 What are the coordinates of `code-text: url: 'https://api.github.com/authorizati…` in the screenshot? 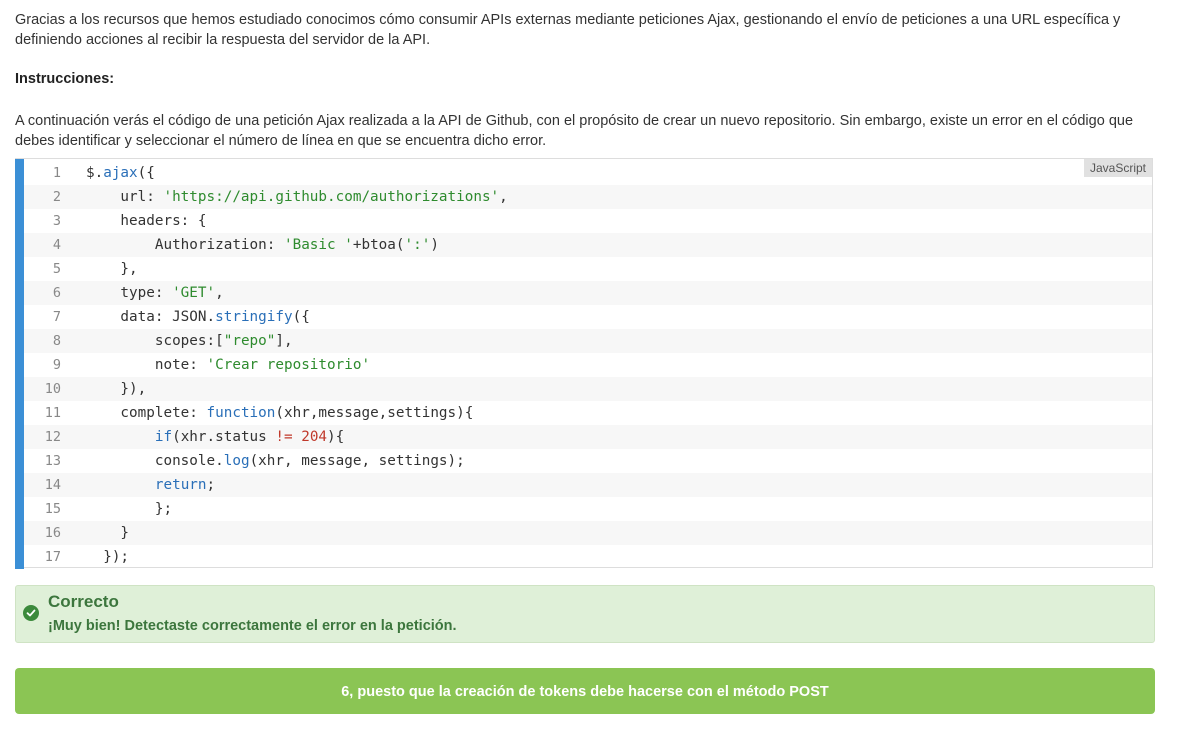 It's located at (297, 197).